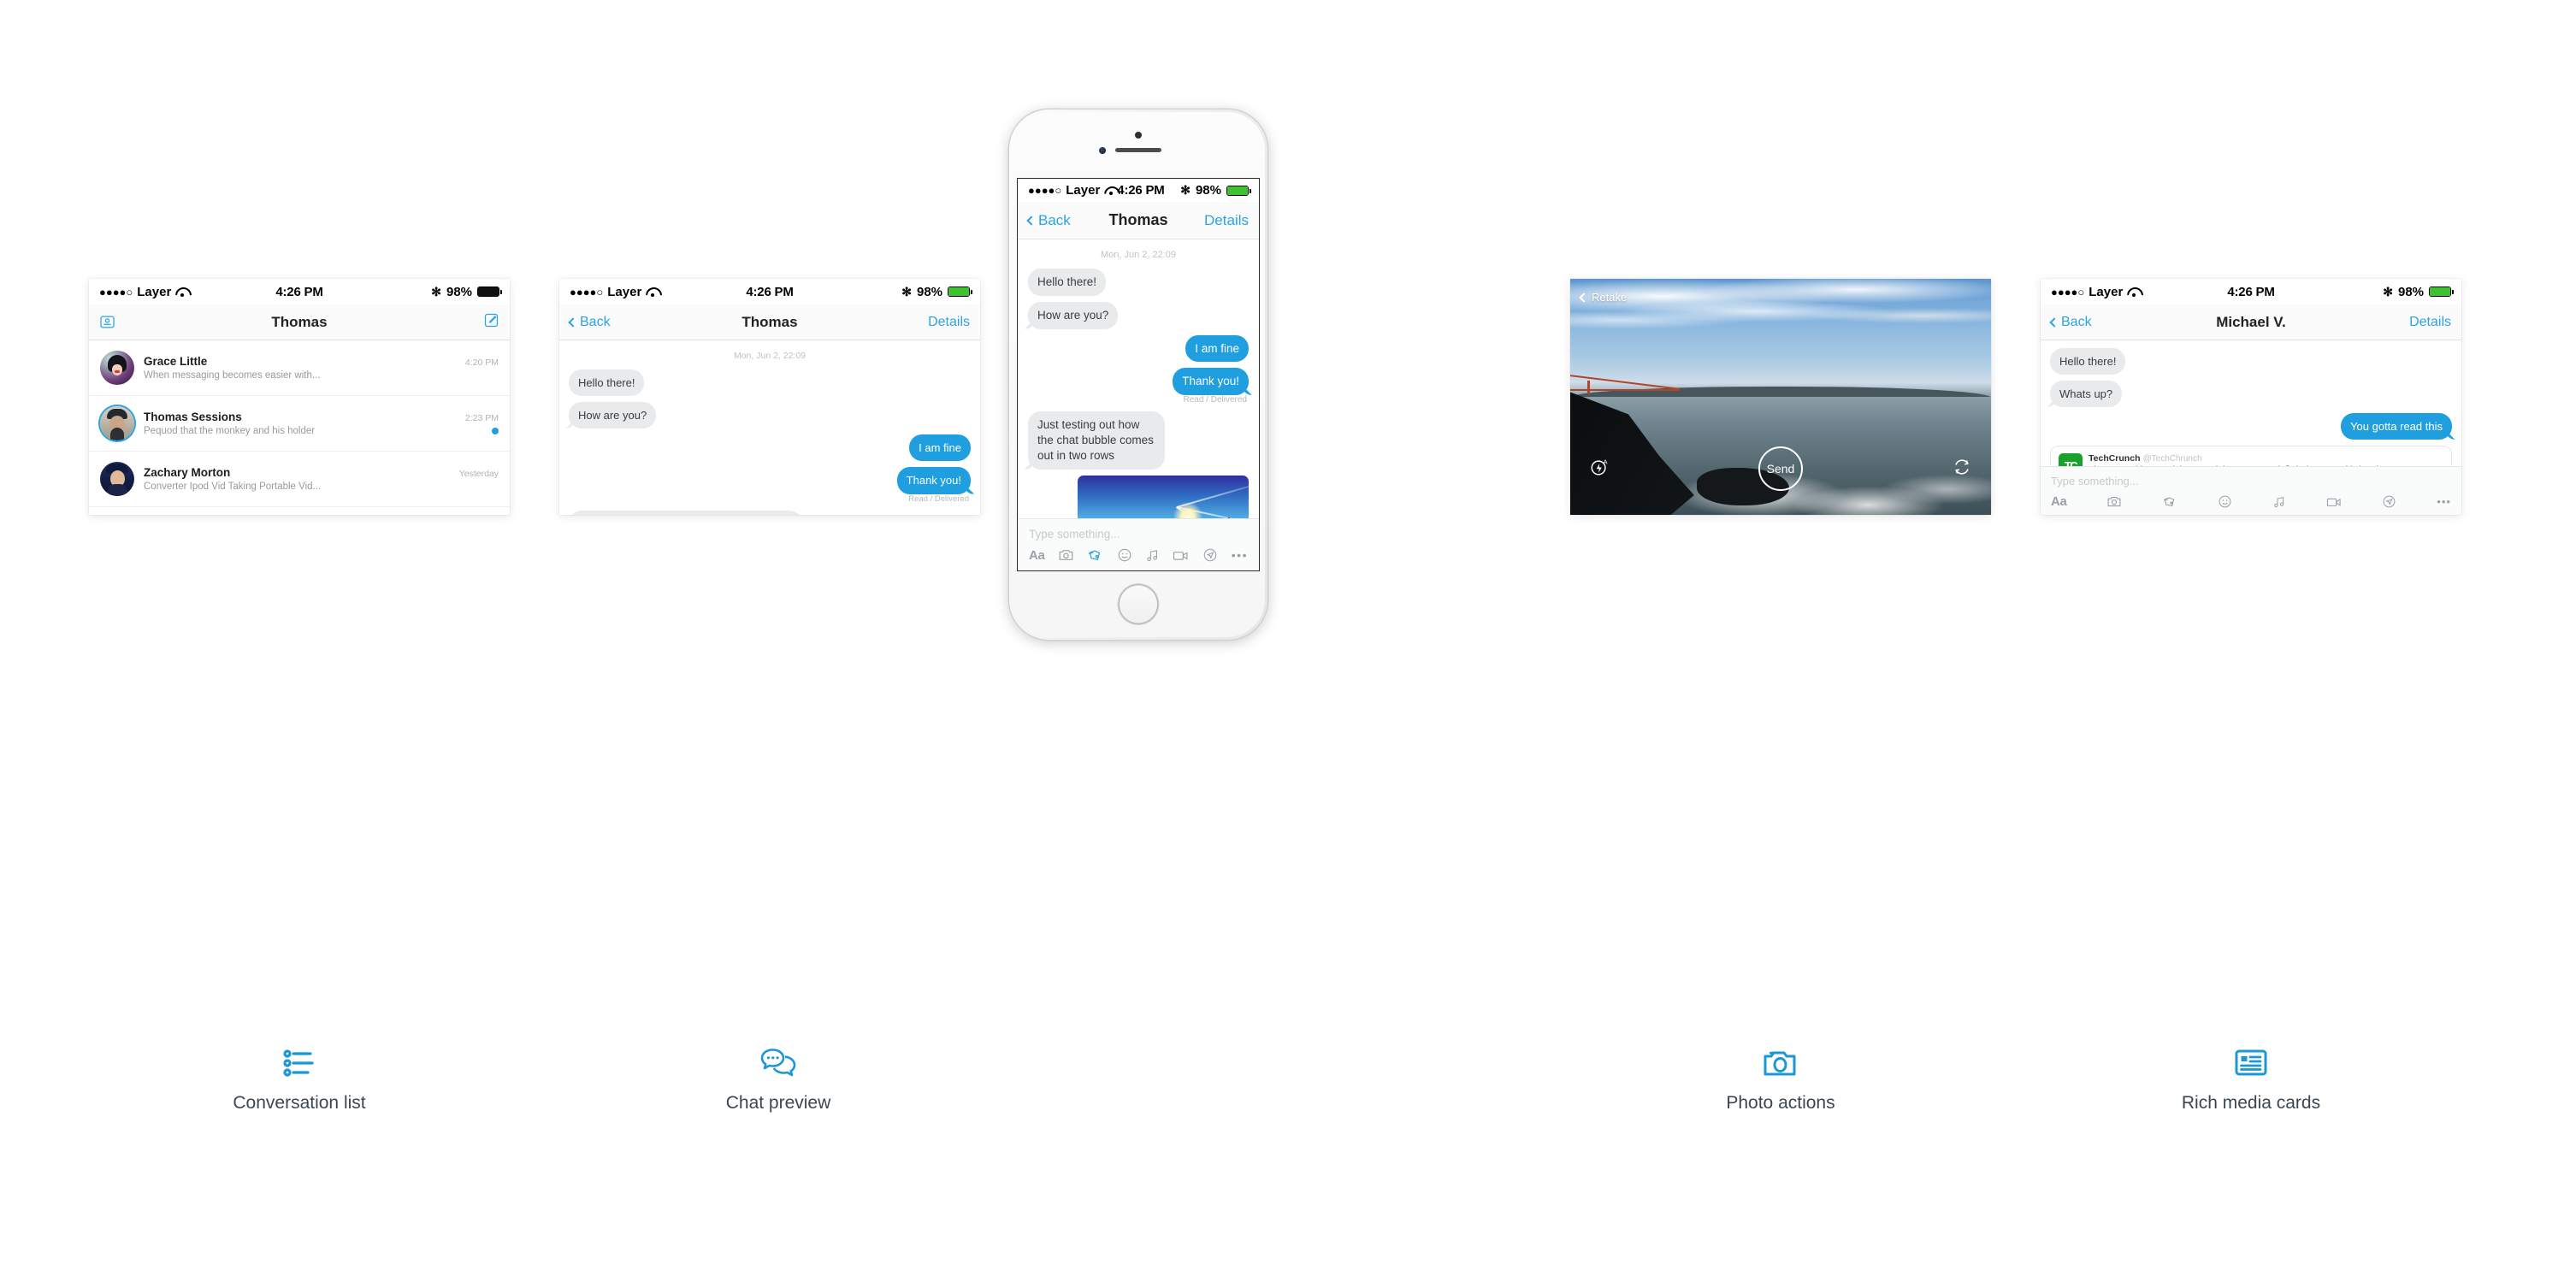 Image resolution: width=2576 pixels, height=1288 pixels. I want to click on caption-chat-preview: Chat preview, so click(778, 1079).